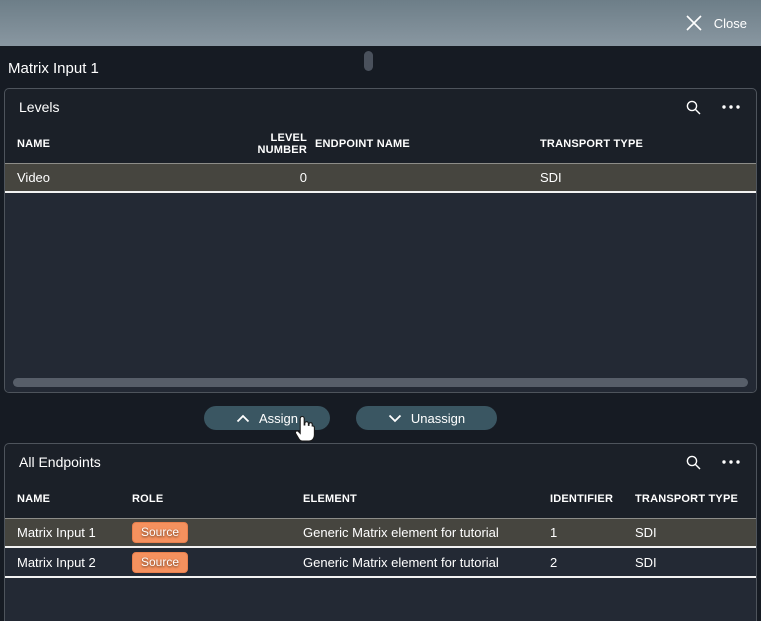 The width and height of the screenshot is (761, 621). Describe the element at coordinates (56, 532) in the screenshot. I see `cell-name: Matrix Input 1` at that location.